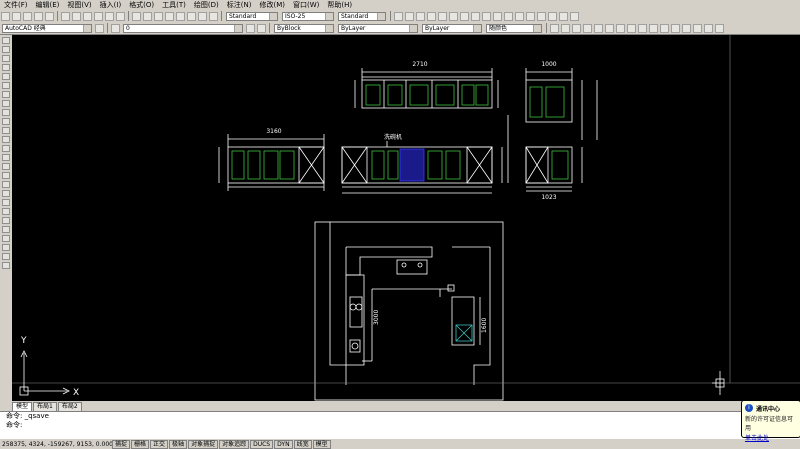 This screenshot has height=449, width=800. What do you see at coordinates (49, 16) in the screenshot?
I see `preview-icon` at bounding box center [49, 16].